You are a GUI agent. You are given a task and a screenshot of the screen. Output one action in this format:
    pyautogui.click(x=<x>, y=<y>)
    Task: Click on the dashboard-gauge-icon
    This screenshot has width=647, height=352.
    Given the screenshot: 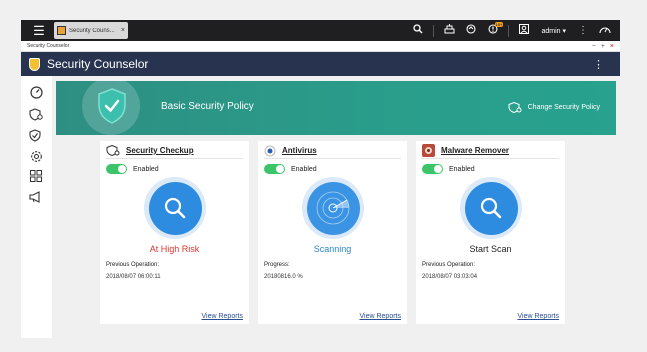 What is the action you would take?
    pyautogui.click(x=605, y=30)
    